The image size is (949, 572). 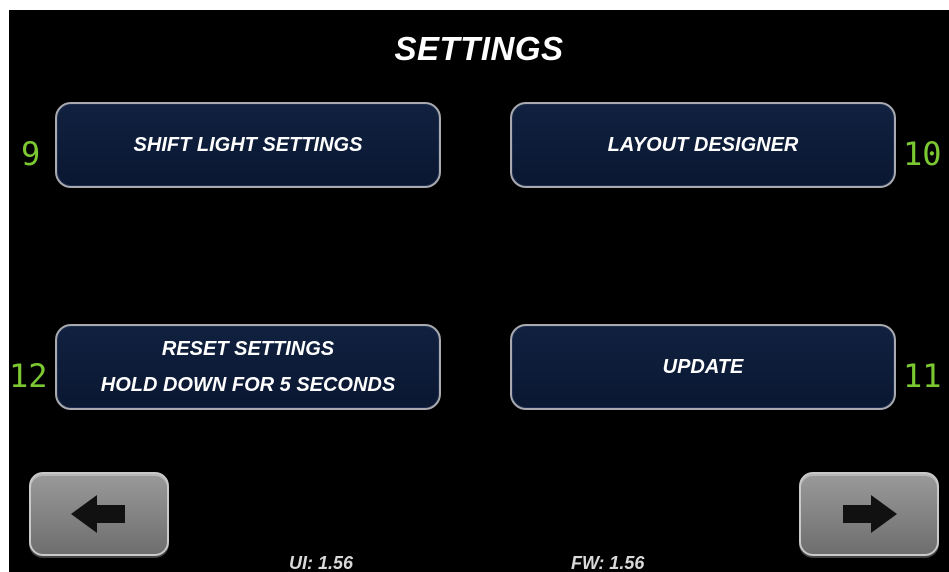 I want to click on arrow-left-icon, so click(x=98, y=514).